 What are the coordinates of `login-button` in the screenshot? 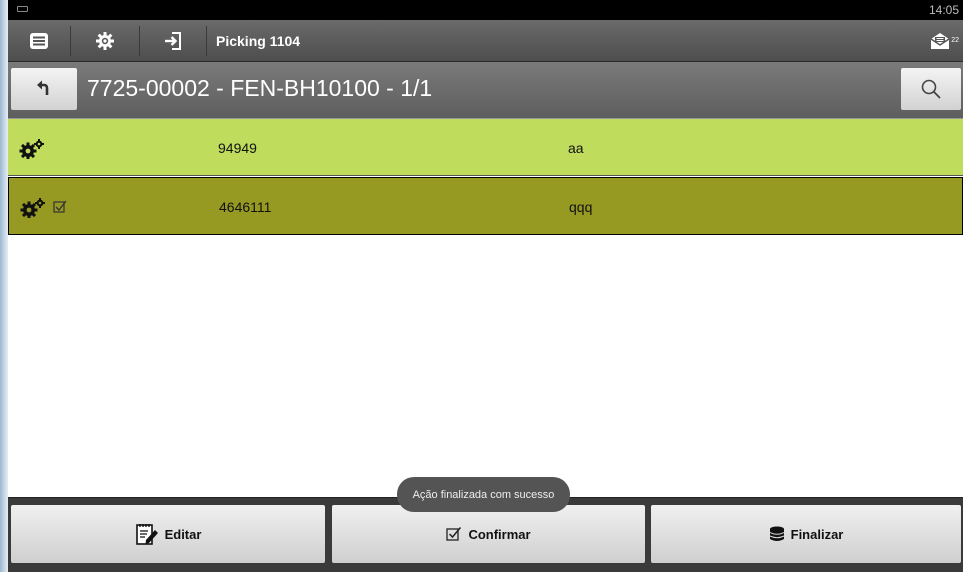 It's located at (173, 41).